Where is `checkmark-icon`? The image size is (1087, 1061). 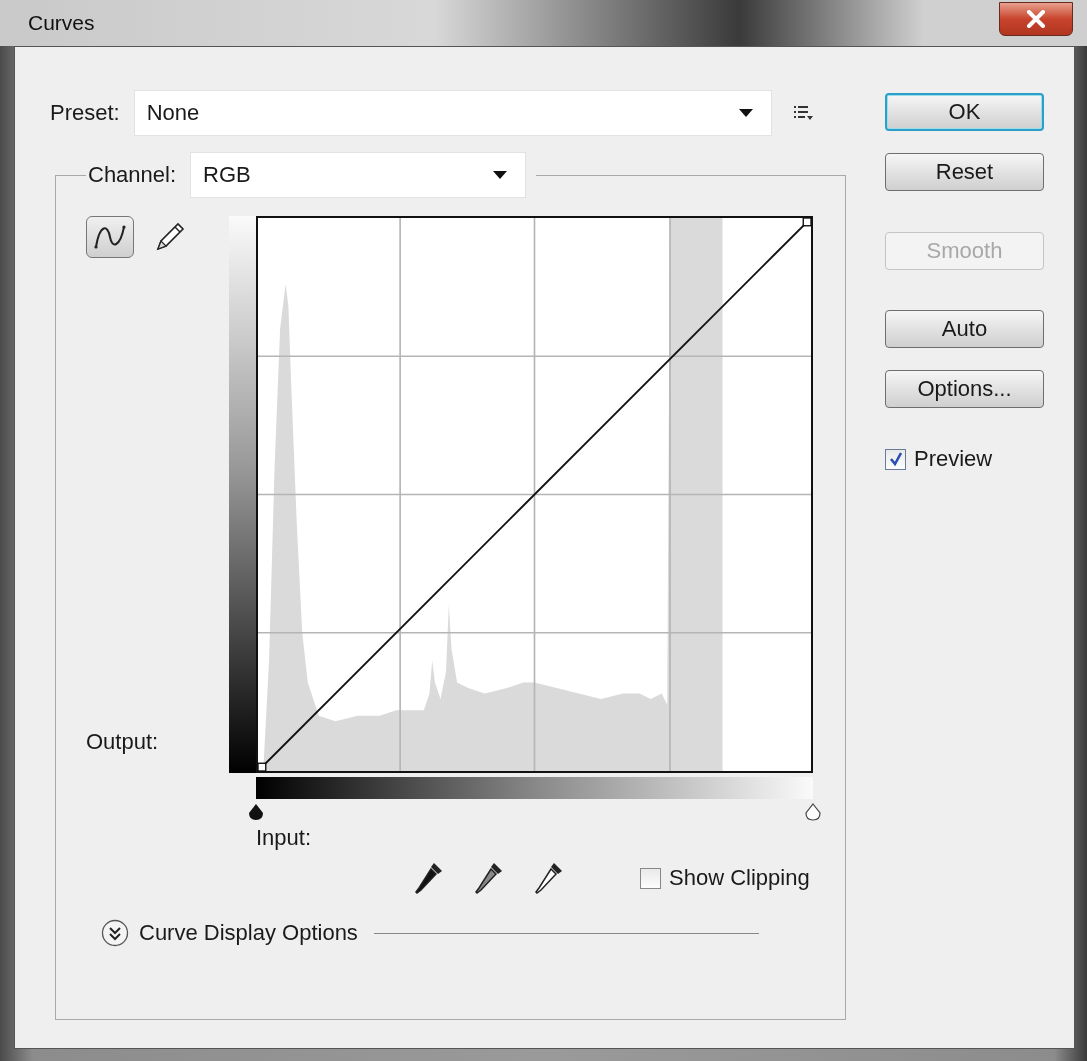 checkmark-icon is located at coordinates (895, 459).